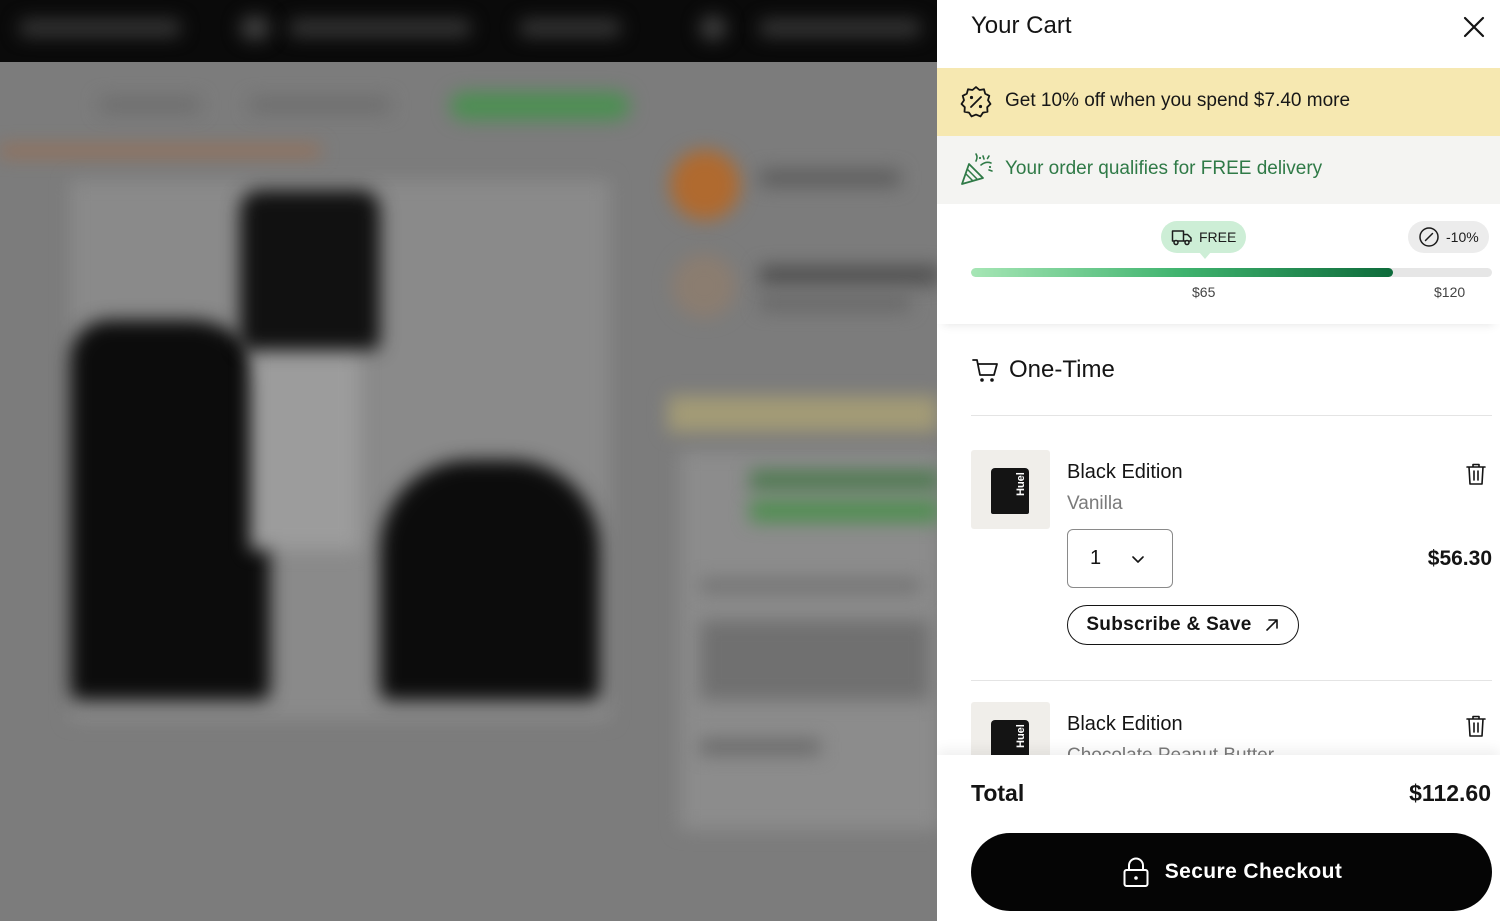 This screenshot has height=921, width=1500. What do you see at coordinates (1095, 503) in the screenshot?
I see `product-variant: Vanilla` at bounding box center [1095, 503].